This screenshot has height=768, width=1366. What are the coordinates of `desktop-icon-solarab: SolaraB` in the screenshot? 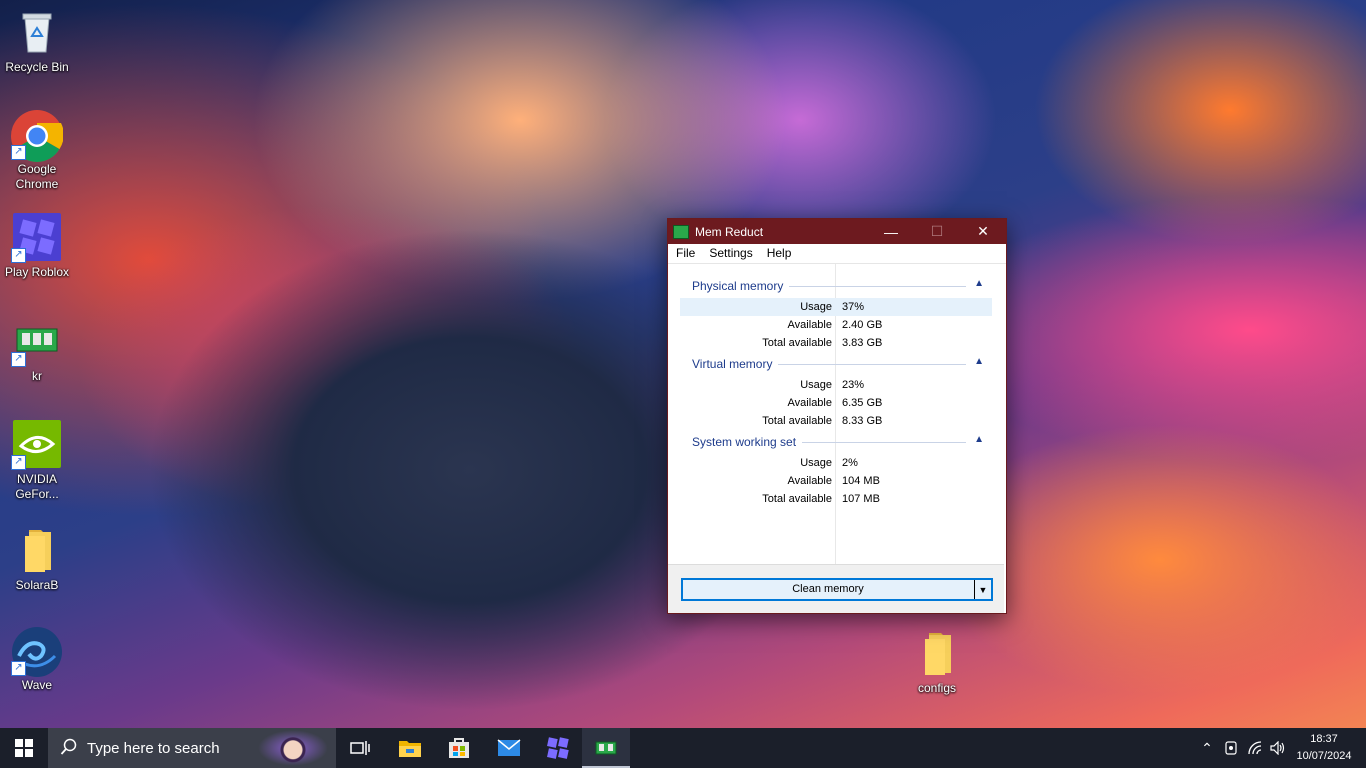 It's located at (37, 559).